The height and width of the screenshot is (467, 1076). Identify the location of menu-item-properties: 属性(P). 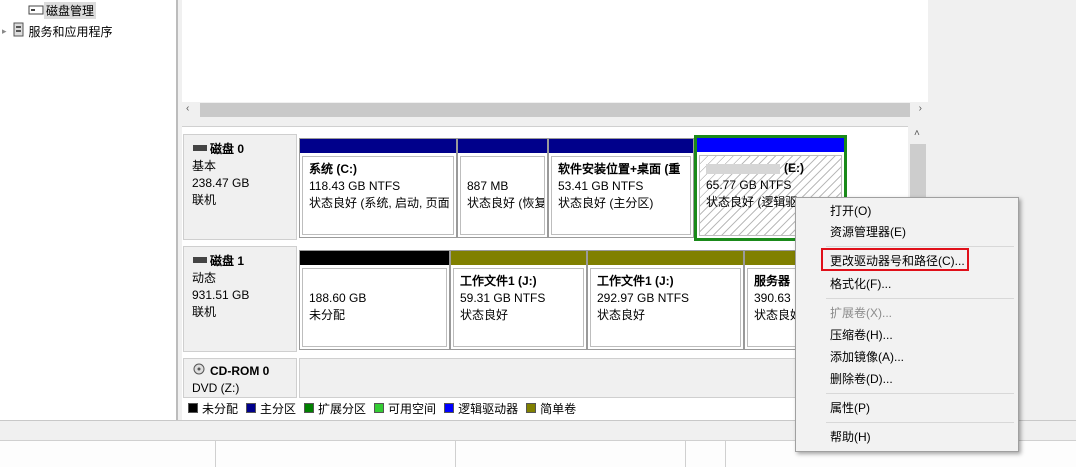
(850, 408).